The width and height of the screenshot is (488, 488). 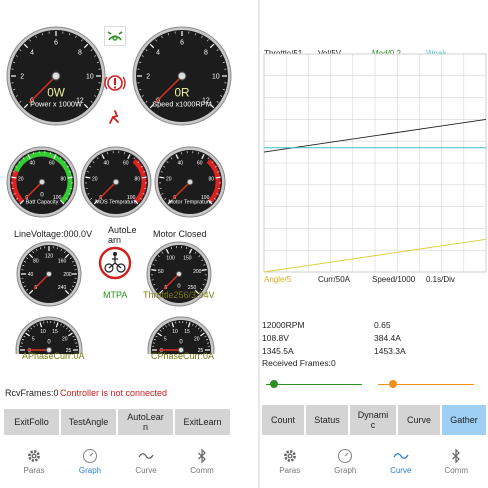 What do you see at coordinates (197, 272) in the screenshot?
I see `gauge-tick-label: 200` at bounding box center [197, 272].